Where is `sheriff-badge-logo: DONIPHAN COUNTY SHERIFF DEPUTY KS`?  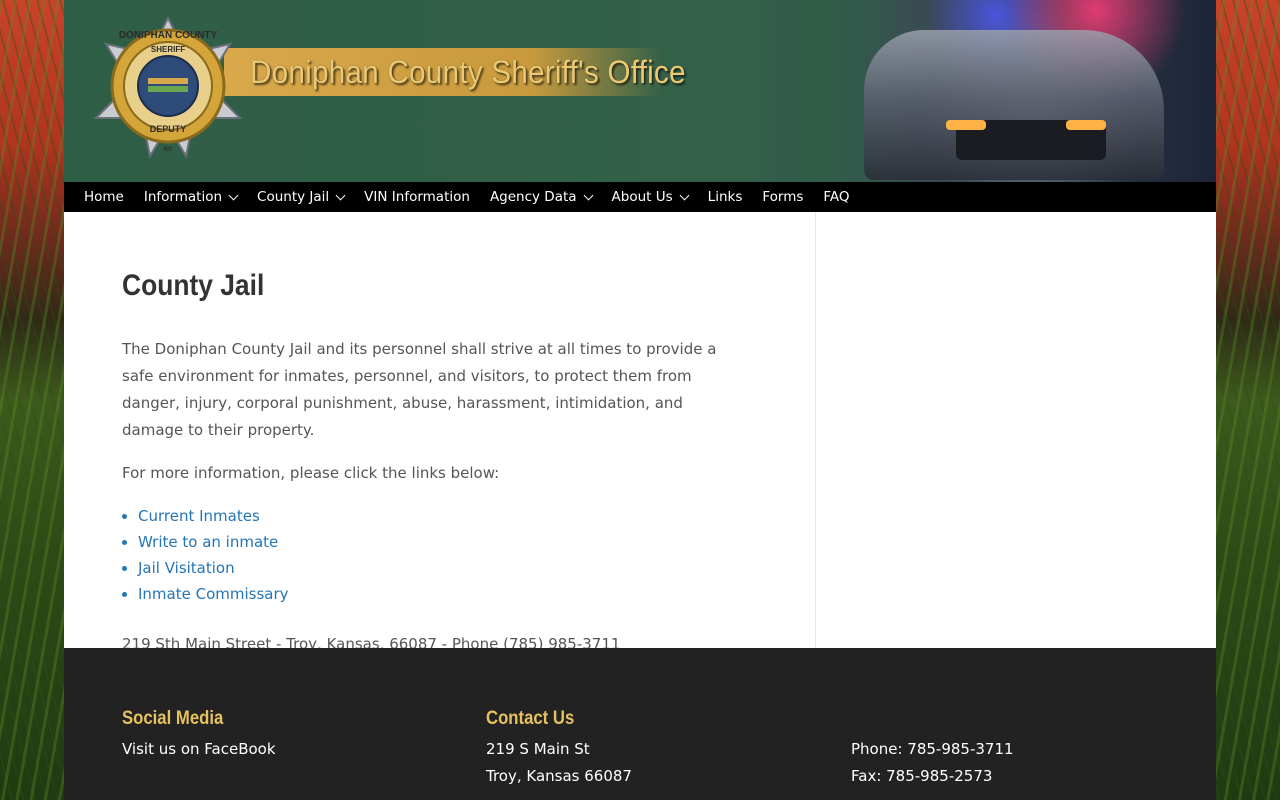
sheriff-badge-logo: DONIPHAN COUNTY SHERIFF DEPUTY KS is located at coordinates (168, 87).